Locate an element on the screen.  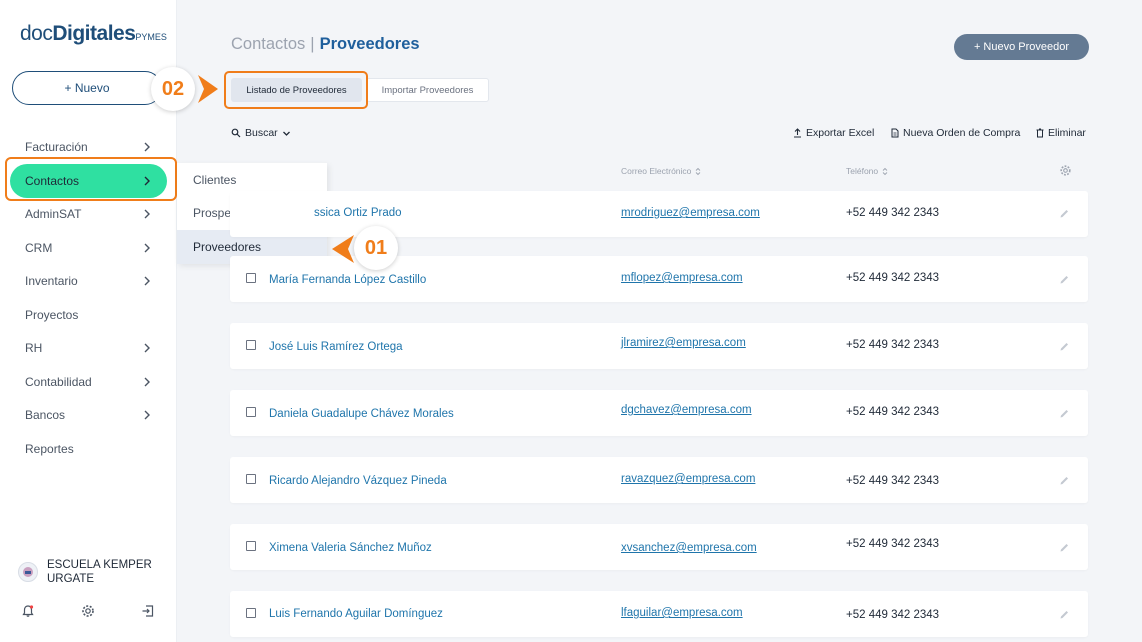
callout-arrow-left-icon is located at coordinates (343, 249).